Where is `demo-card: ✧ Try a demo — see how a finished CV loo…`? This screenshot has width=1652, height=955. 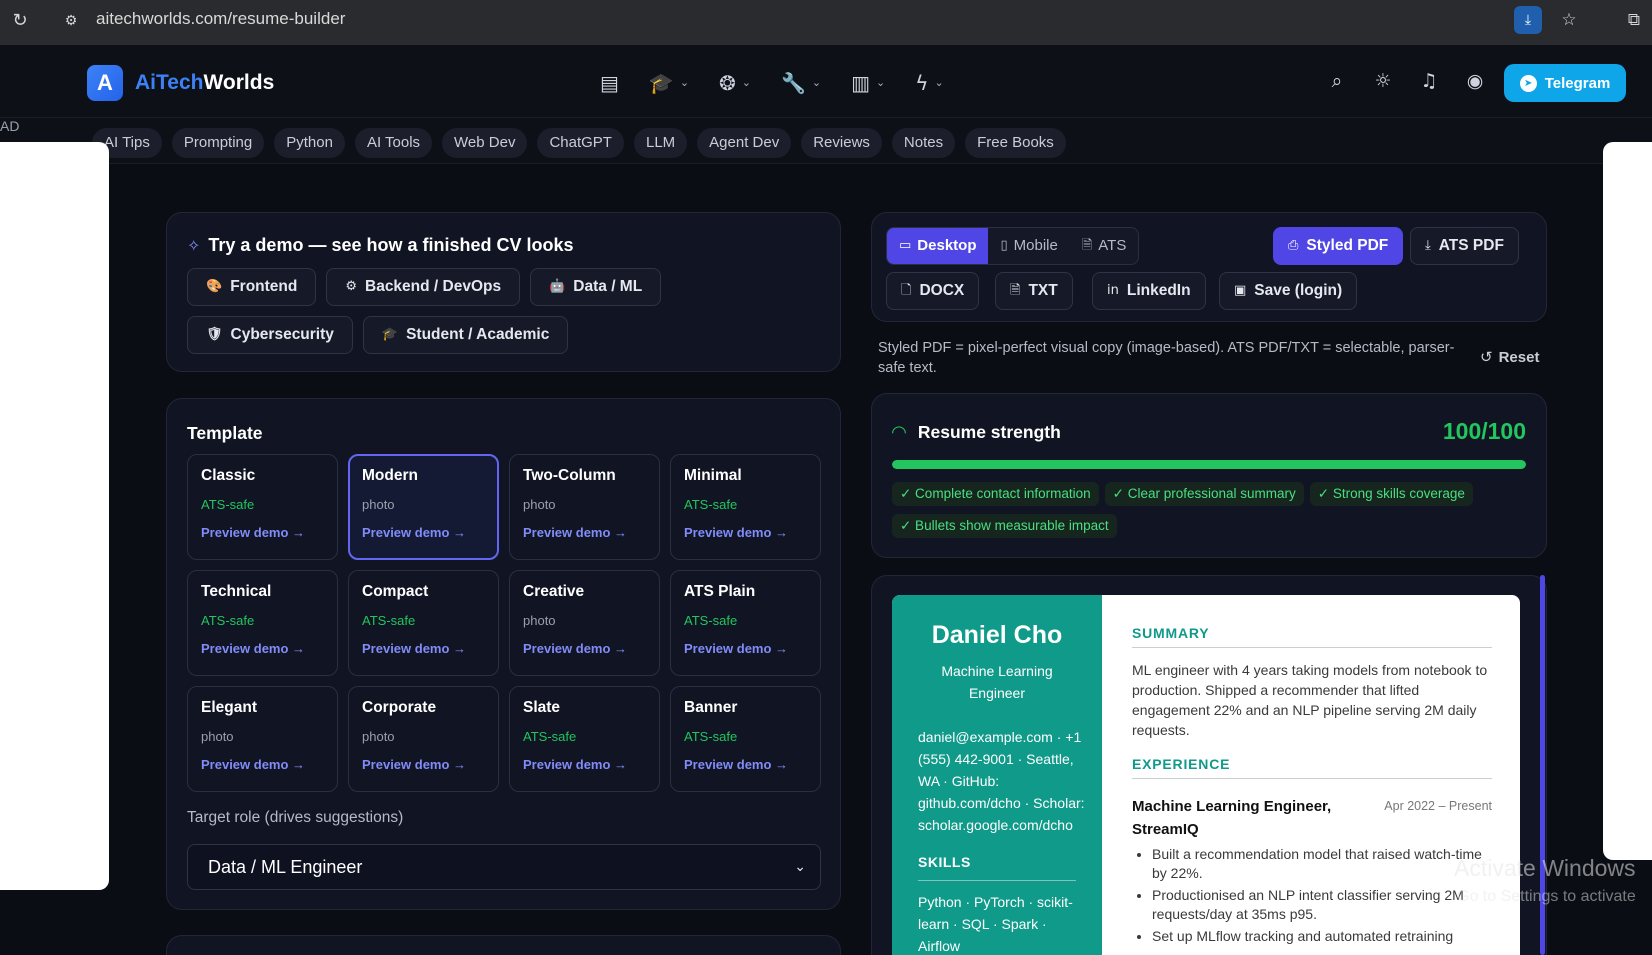 demo-card: ✧ Try a demo — see how a finished CV loo… is located at coordinates (503, 292).